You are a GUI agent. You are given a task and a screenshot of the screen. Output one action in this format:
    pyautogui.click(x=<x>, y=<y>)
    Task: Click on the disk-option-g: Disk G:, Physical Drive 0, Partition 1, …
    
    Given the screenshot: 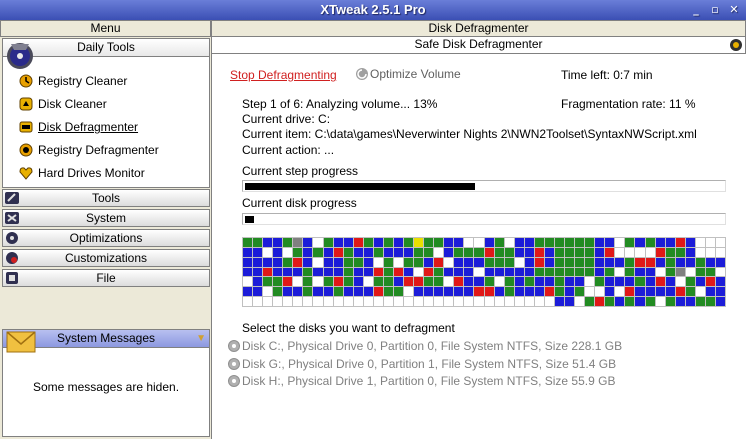 What is the action you would take?
    pyautogui.click(x=422, y=364)
    